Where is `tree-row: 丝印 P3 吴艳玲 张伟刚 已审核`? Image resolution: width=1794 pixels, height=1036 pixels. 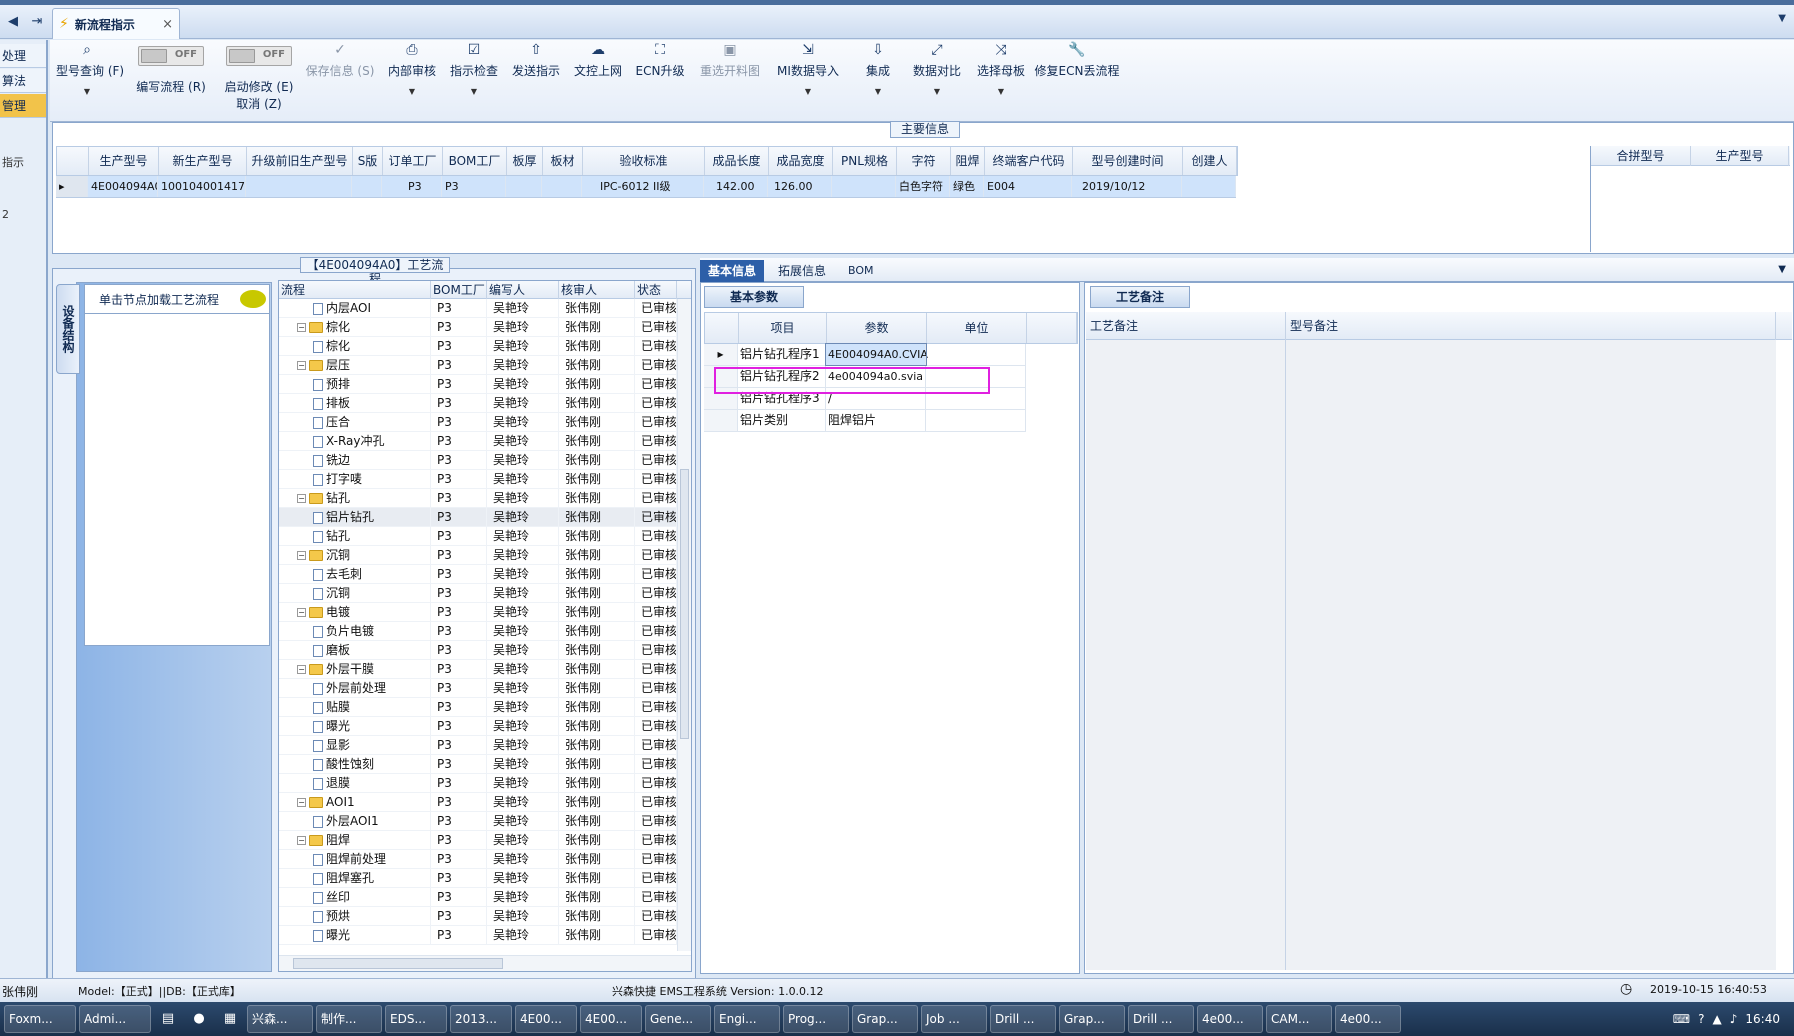
tree-row: 丝印 P3 吴艳玲 张伟刚 已审核 is located at coordinates (478, 897).